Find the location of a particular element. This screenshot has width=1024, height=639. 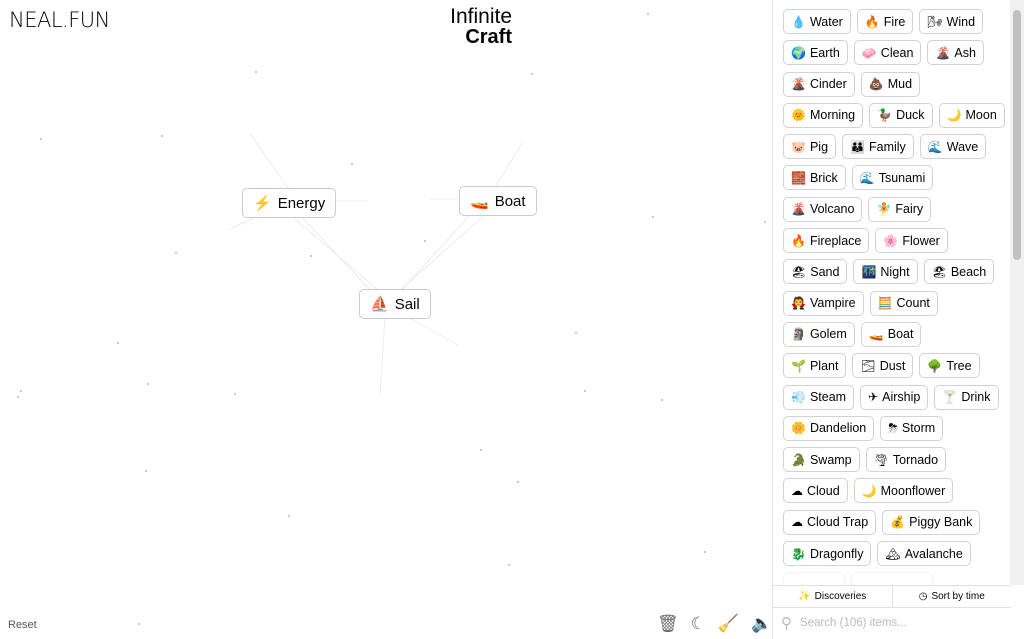

item-morning: 🌞 Morning is located at coordinates (823, 115).